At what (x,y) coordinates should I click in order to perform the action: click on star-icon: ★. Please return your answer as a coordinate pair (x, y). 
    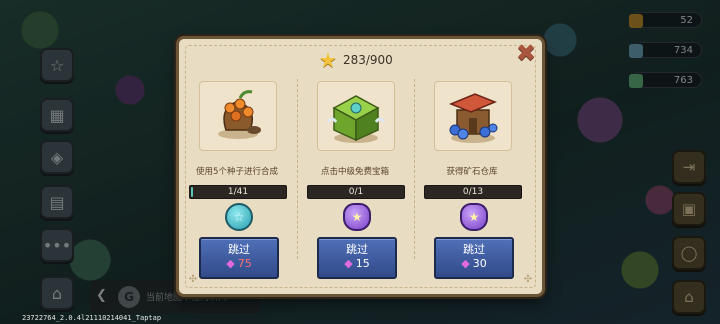
    Looking at the image, I should click on (328, 60).